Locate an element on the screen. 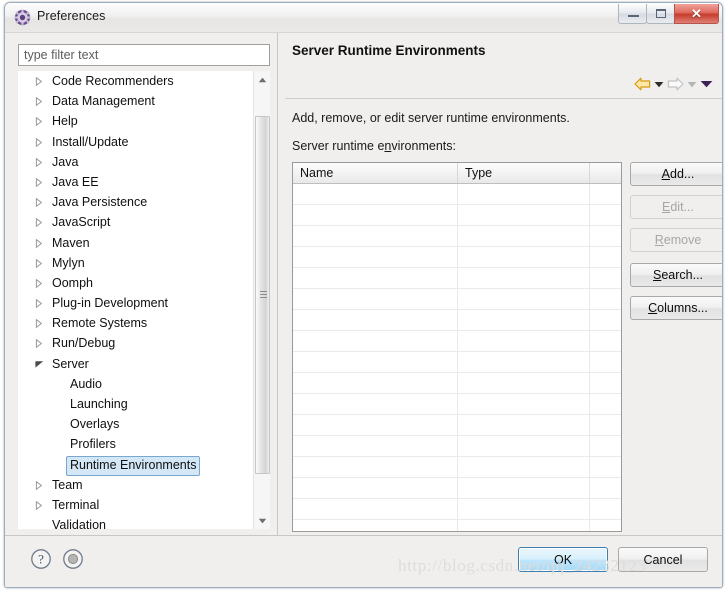  sidebar-item-label: Plug-in Development is located at coordinates (110, 303).